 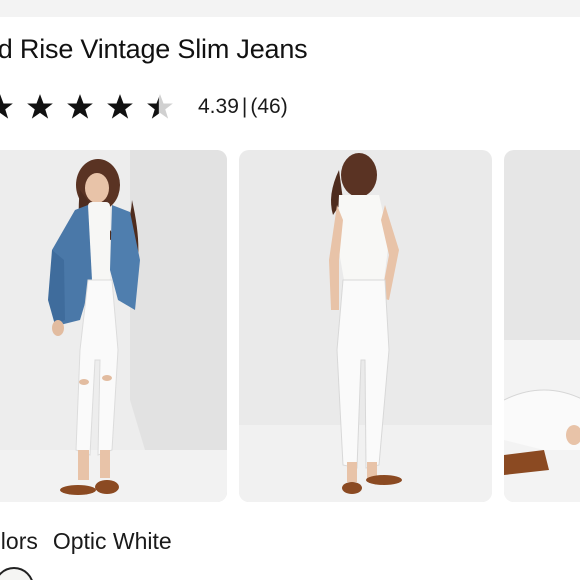 I want to click on star-half-icon, so click(x=160, y=106).